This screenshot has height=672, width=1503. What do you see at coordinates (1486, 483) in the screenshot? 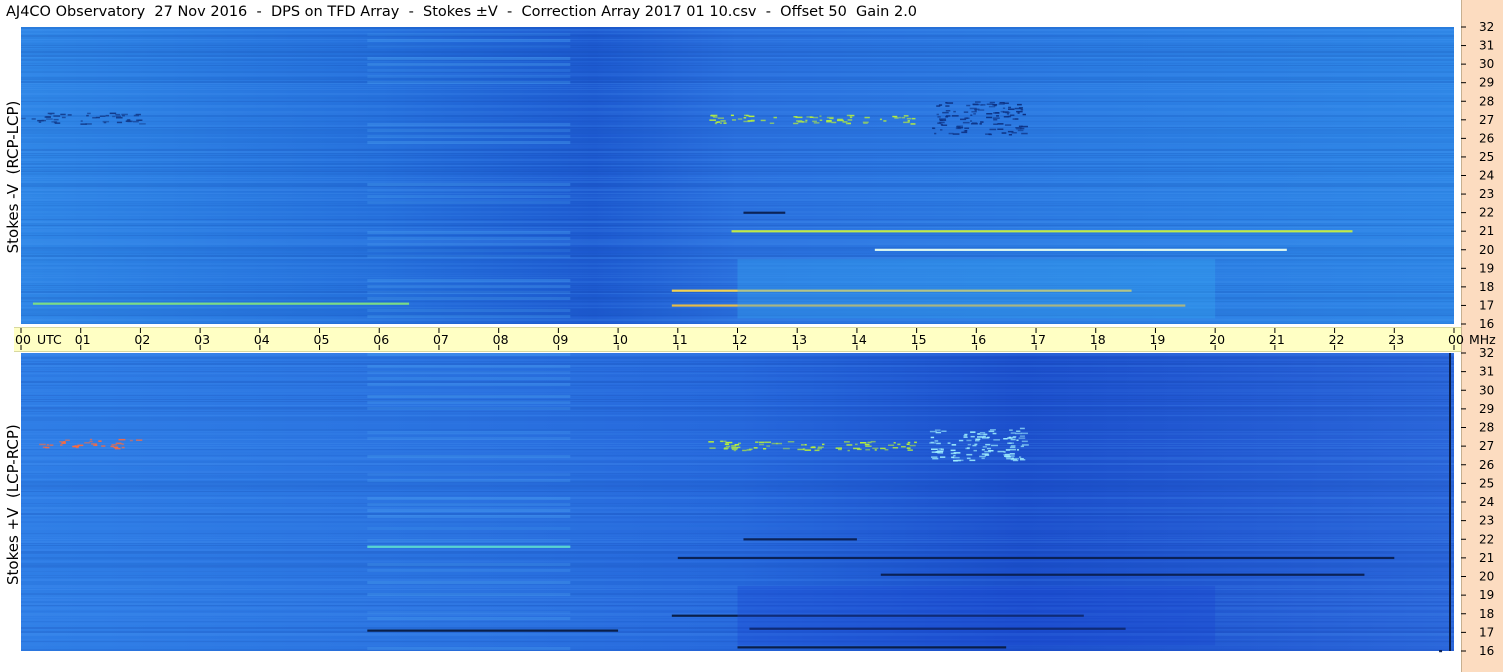
I see `mhz-tick-label: 25` at bounding box center [1486, 483].